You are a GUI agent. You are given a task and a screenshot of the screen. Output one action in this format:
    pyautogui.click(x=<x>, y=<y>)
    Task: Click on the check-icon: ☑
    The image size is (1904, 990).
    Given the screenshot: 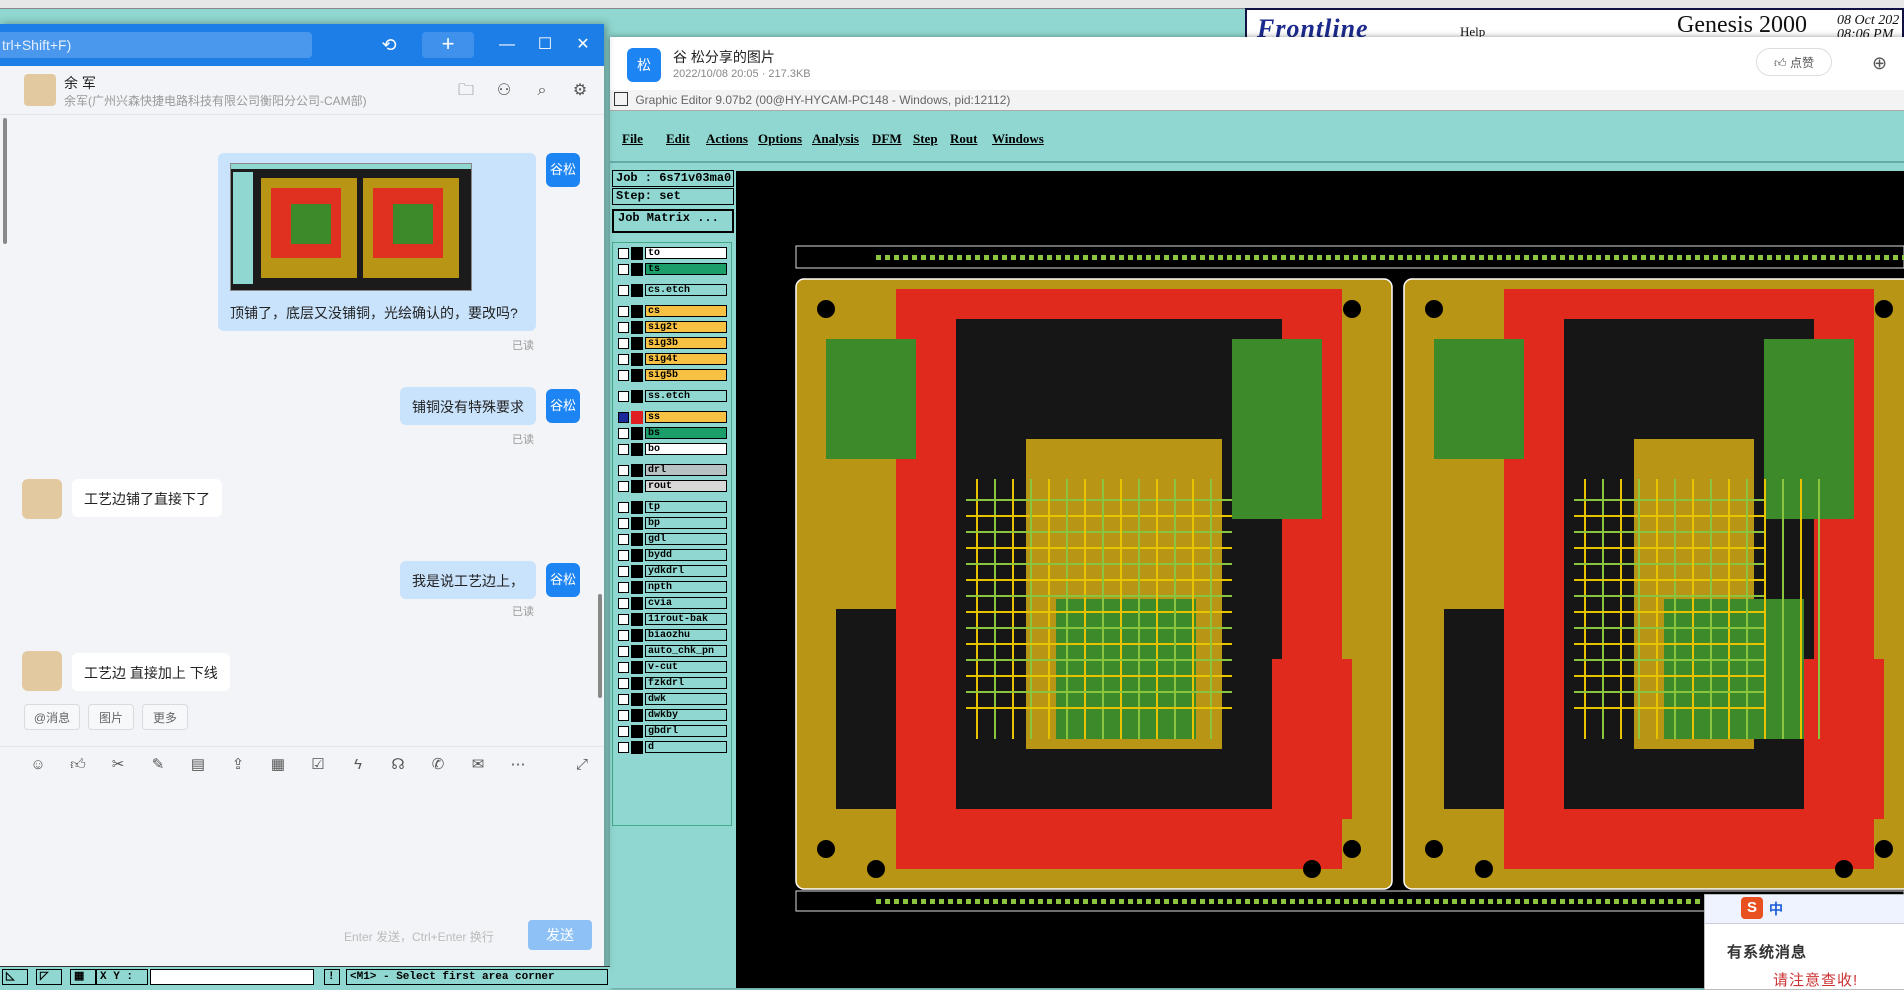 What is the action you would take?
    pyautogui.click(x=318, y=765)
    